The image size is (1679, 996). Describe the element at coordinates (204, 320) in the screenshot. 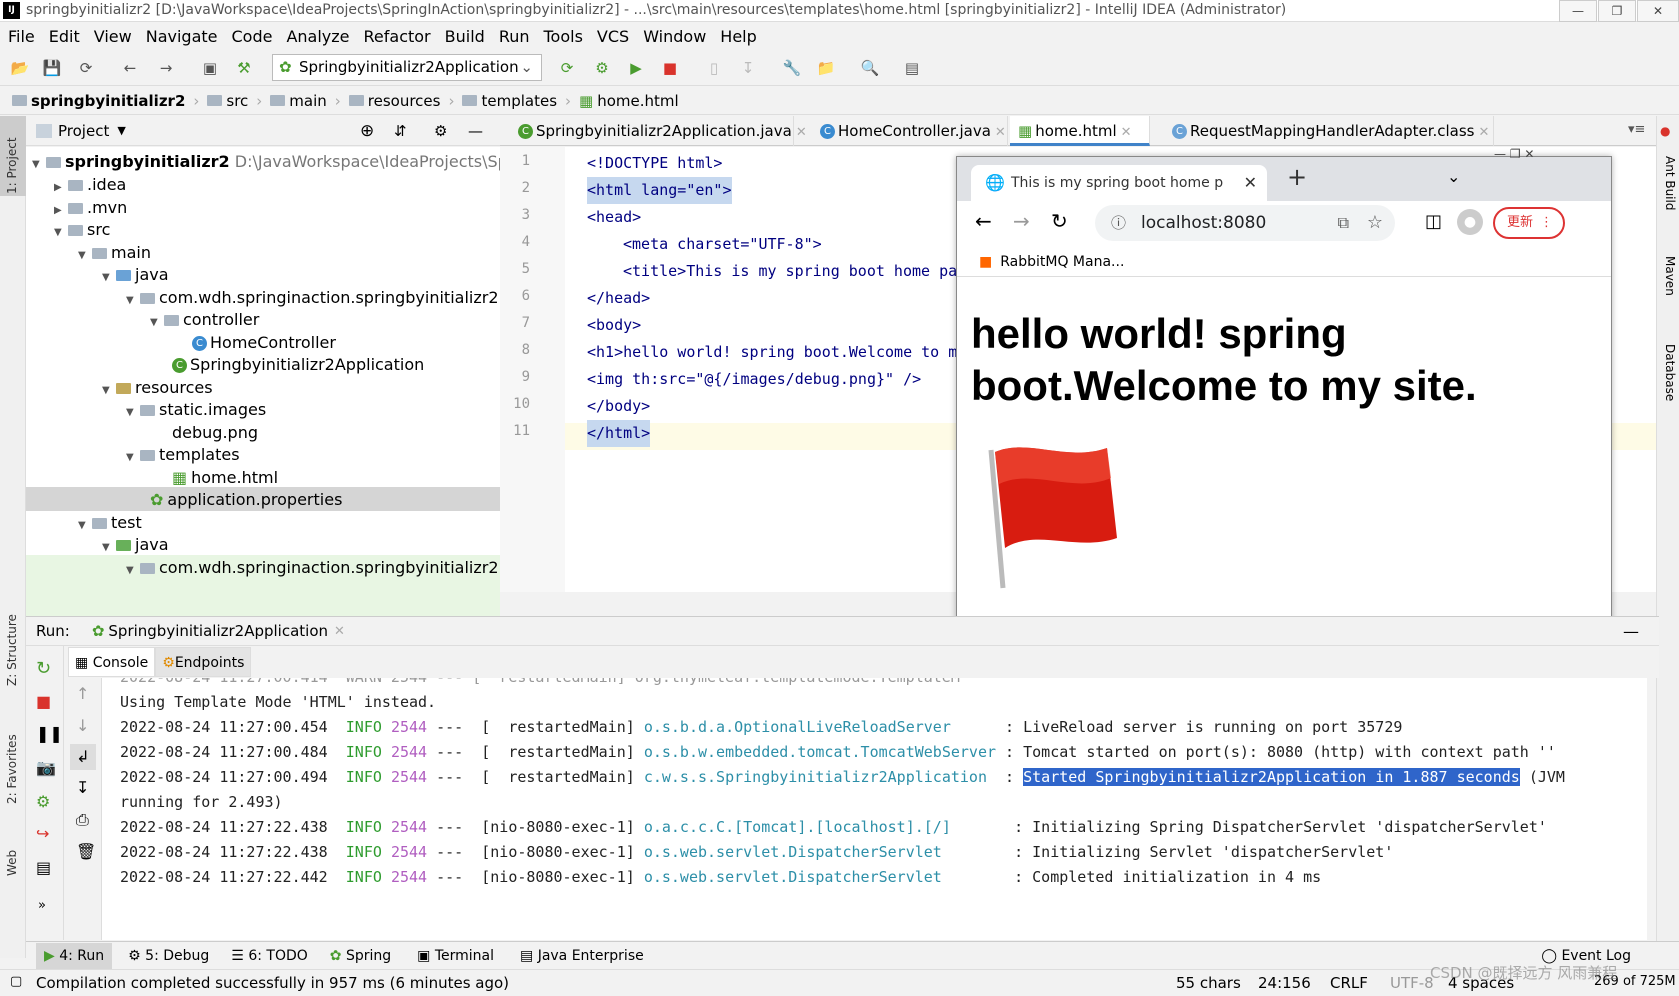

I see `tree-item: ▼ controller` at that location.